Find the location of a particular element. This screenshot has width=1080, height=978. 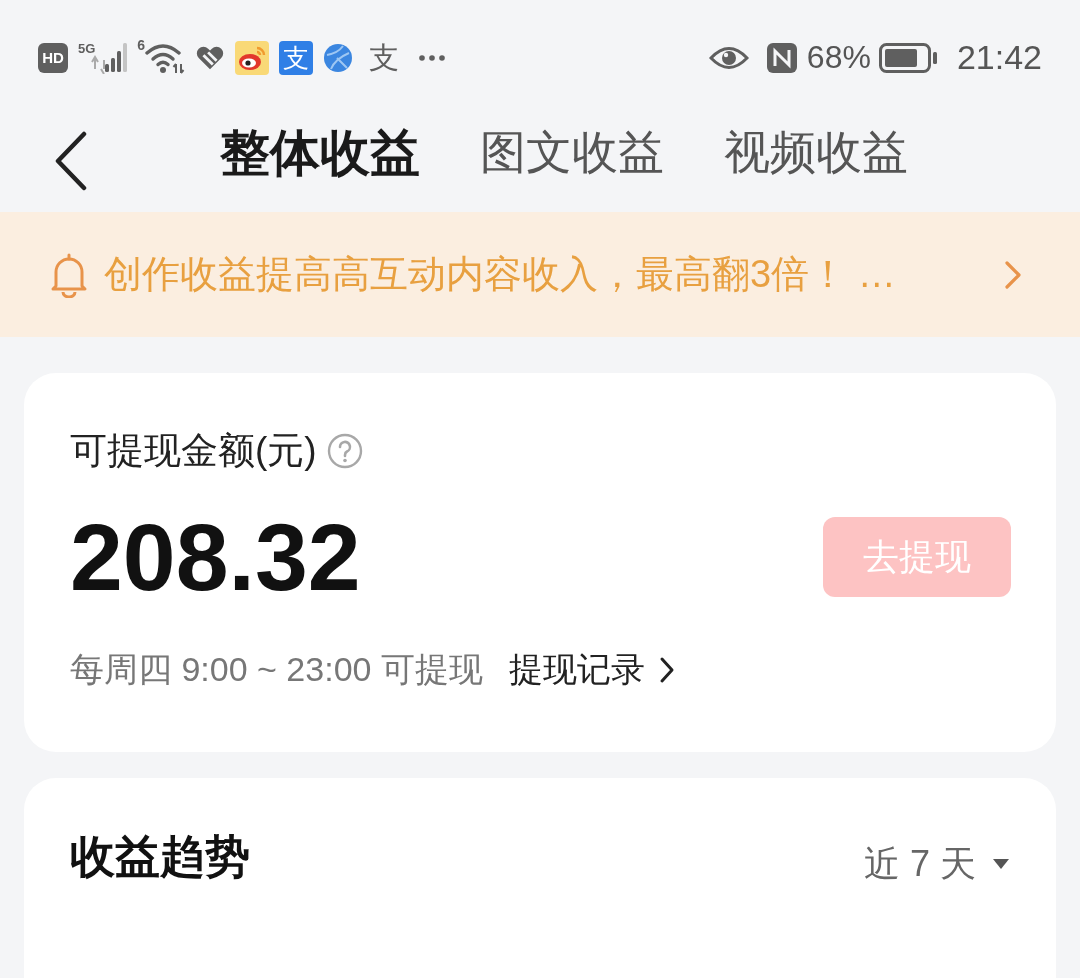

back-icon is located at coordinates (71, 160).